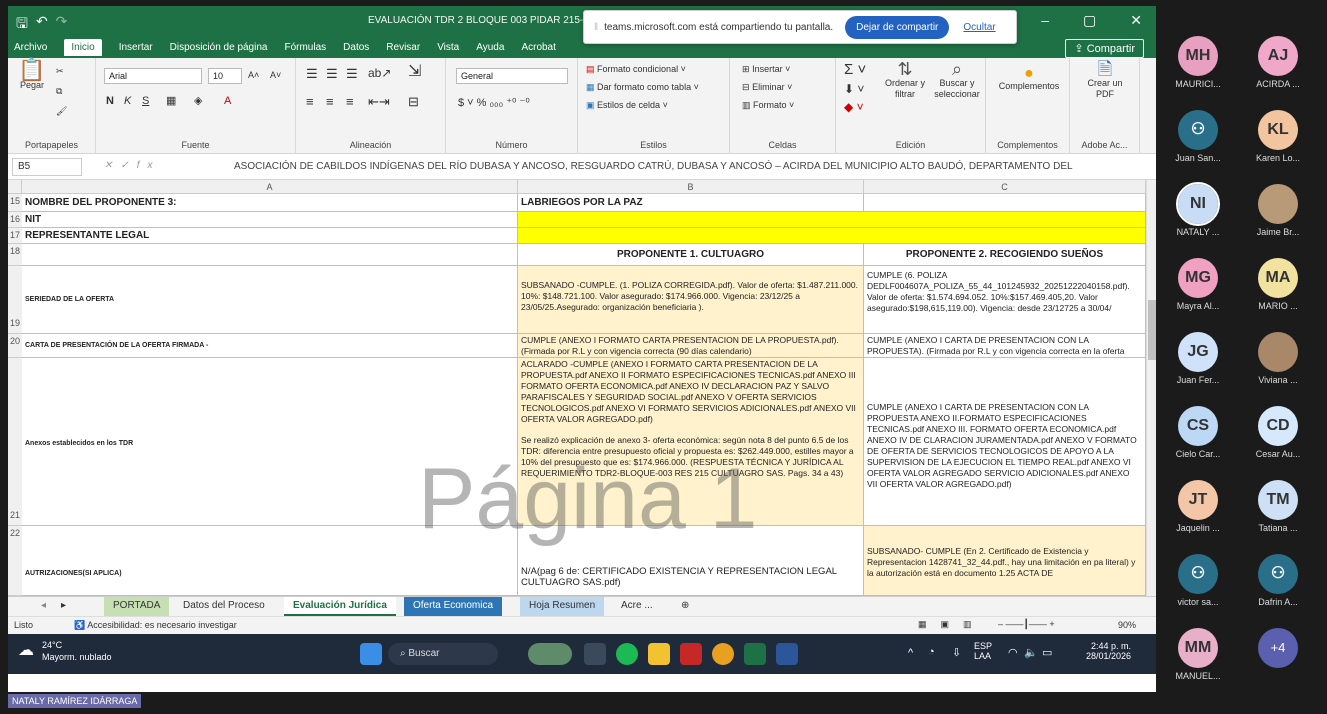  I want to click on table-cell: NIT, so click(270, 220).